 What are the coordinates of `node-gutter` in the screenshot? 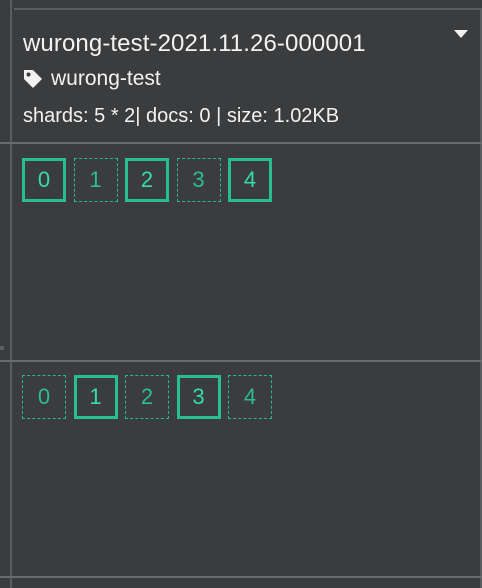 It's located at (6, 294).